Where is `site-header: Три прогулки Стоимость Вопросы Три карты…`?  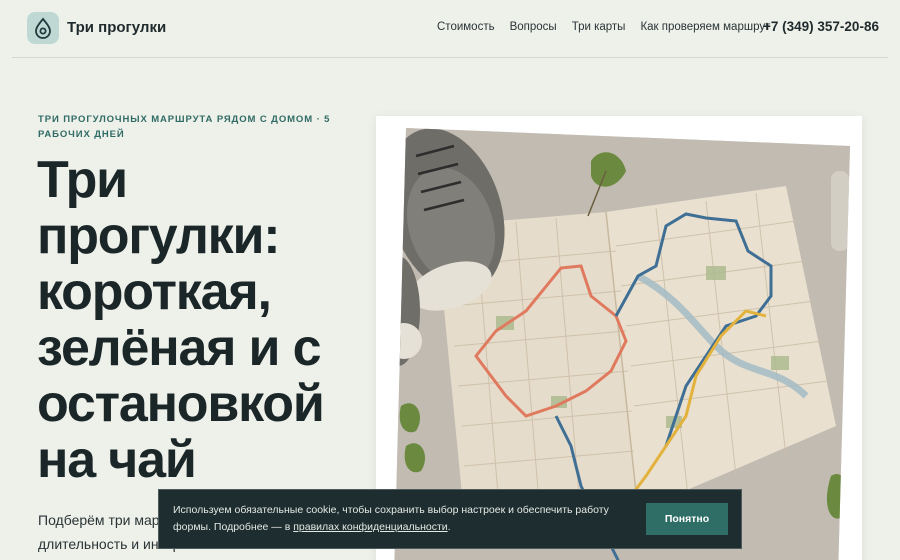 site-header: Три прогулки Стоимость Вопросы Три карты… is located at coordinates (450, 29).